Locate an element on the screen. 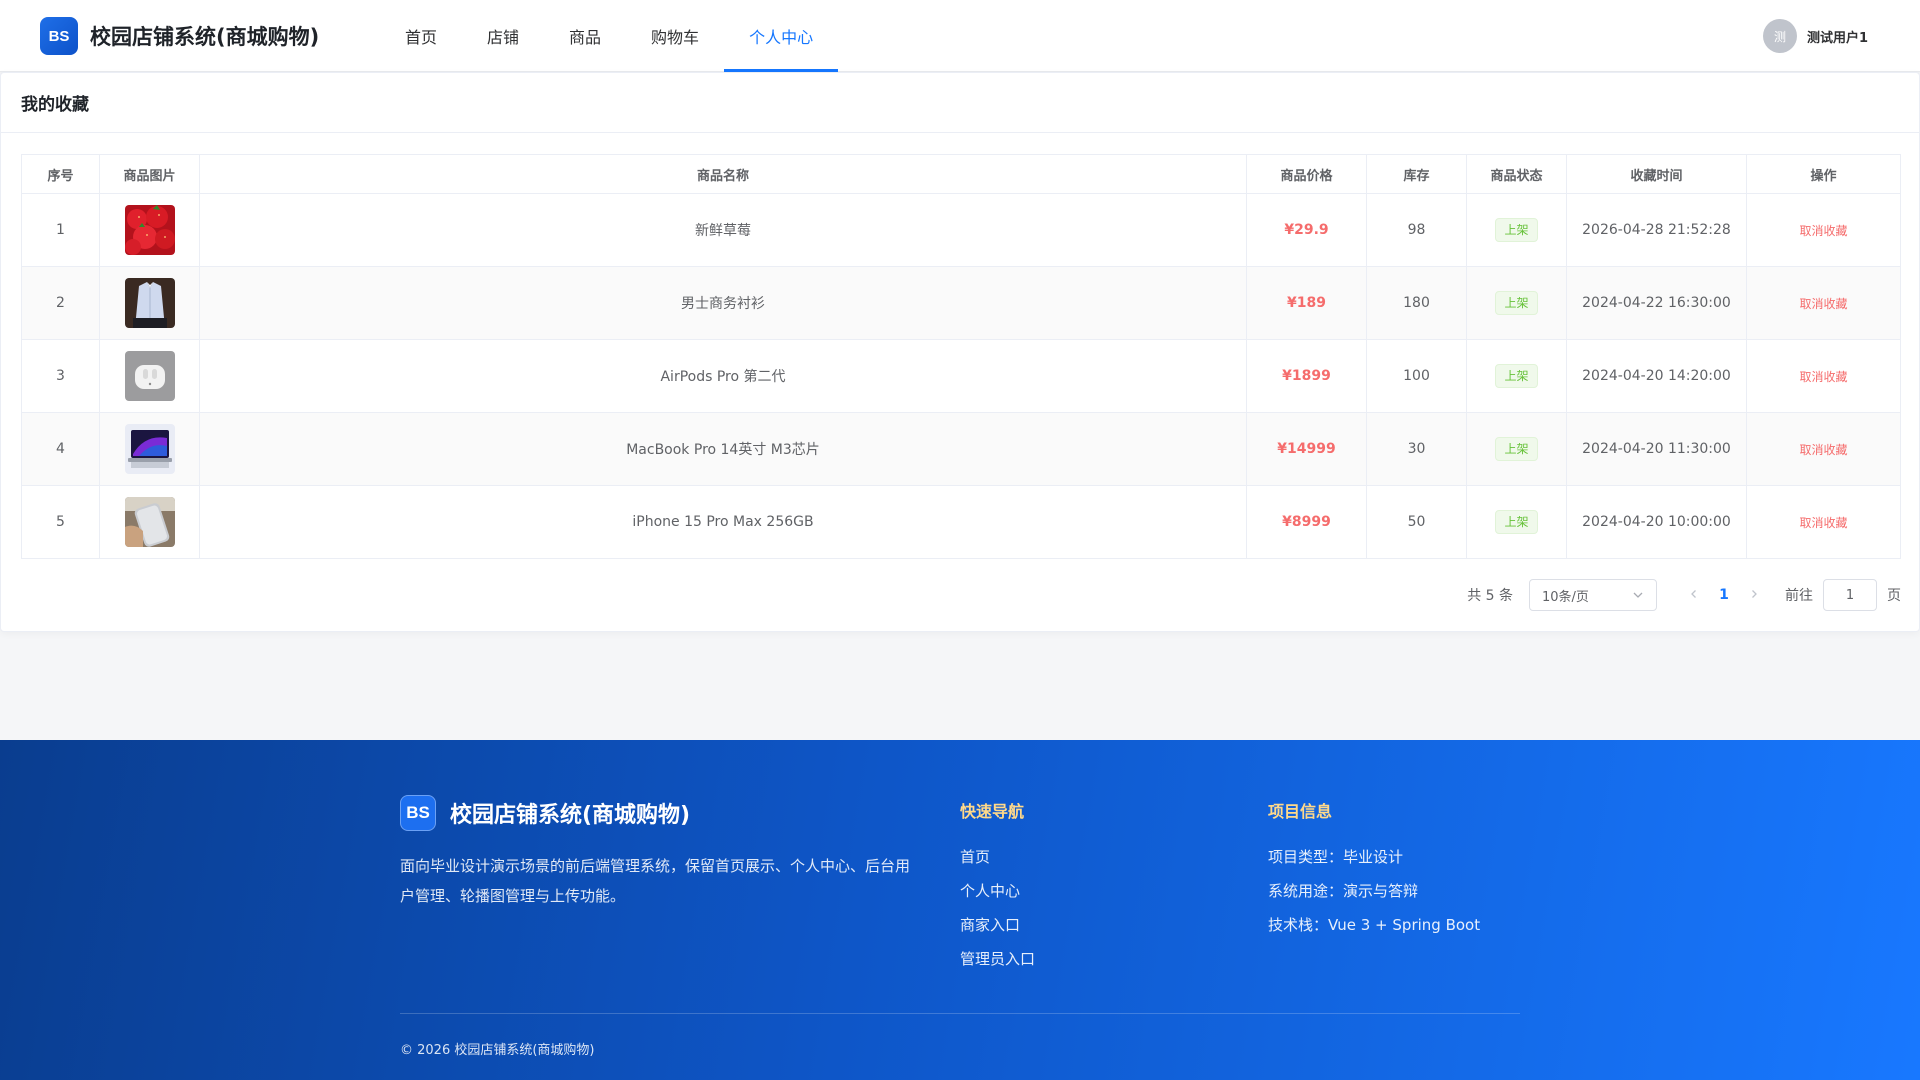 The width and height of the screenshot is (1920, 1080). cell-price: ¥14999 is located at coordinates (1306, 449).